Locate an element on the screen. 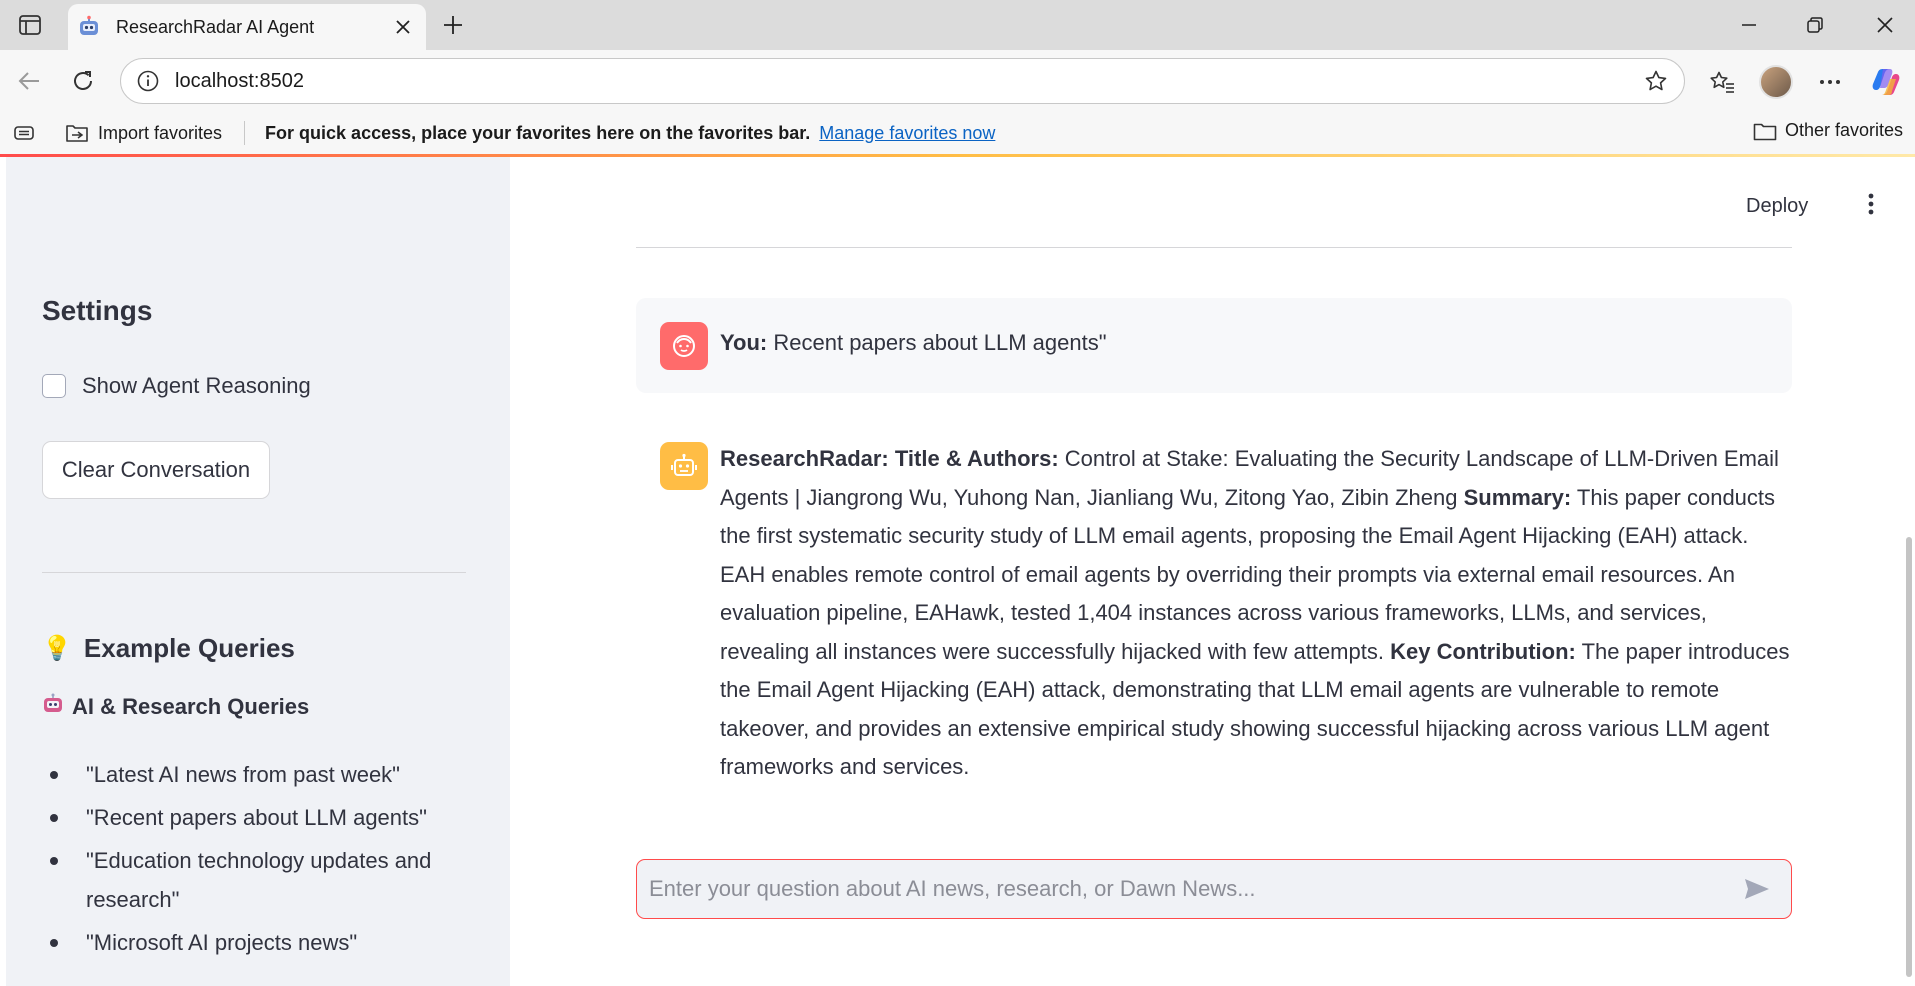 The image size is (1915, 986). ai-research-title: AI & Research Queries is located at coordinates (191, 706).